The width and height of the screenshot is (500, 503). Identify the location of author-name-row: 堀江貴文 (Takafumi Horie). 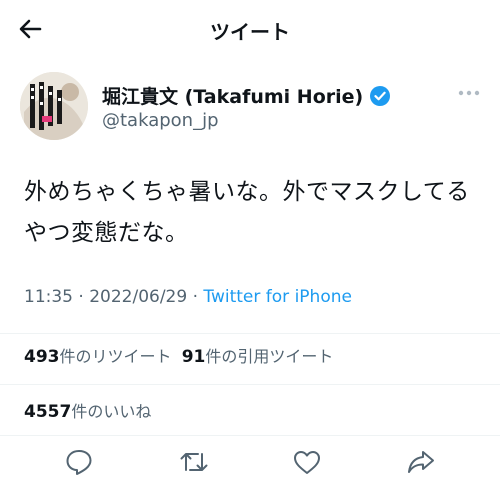
(246, 95).